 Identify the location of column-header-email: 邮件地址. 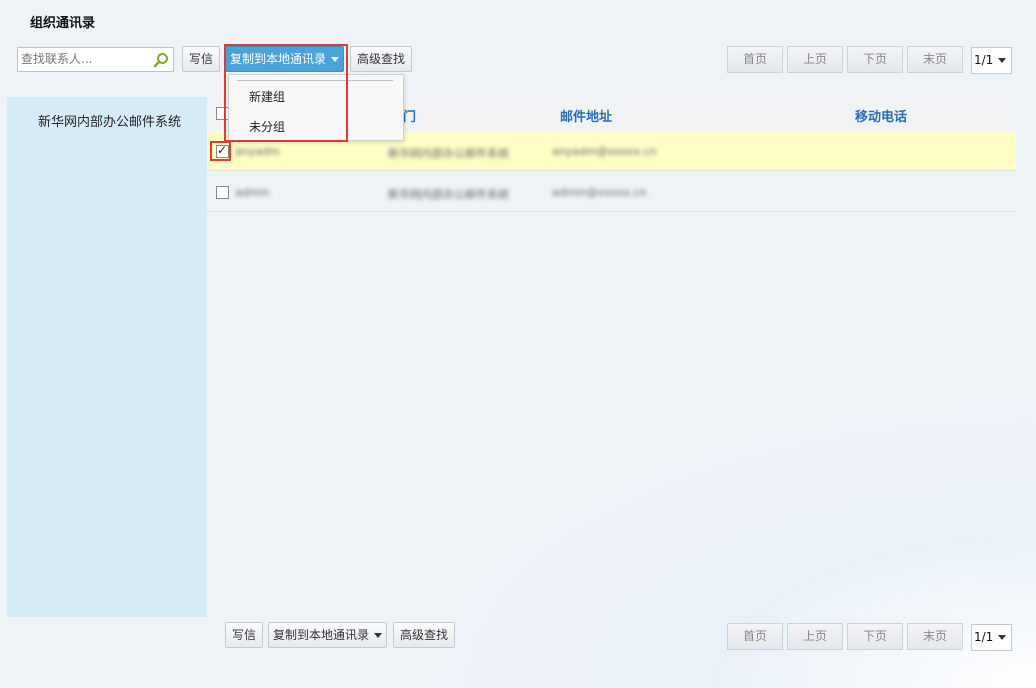
(586, 115).